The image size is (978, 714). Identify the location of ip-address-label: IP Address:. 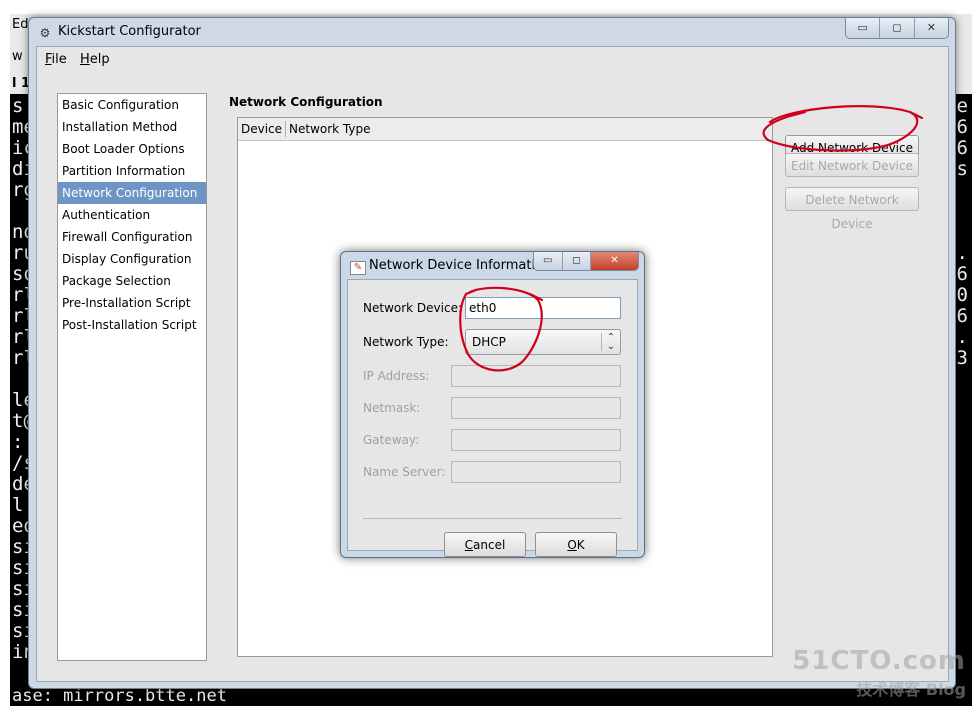
(396, 376).